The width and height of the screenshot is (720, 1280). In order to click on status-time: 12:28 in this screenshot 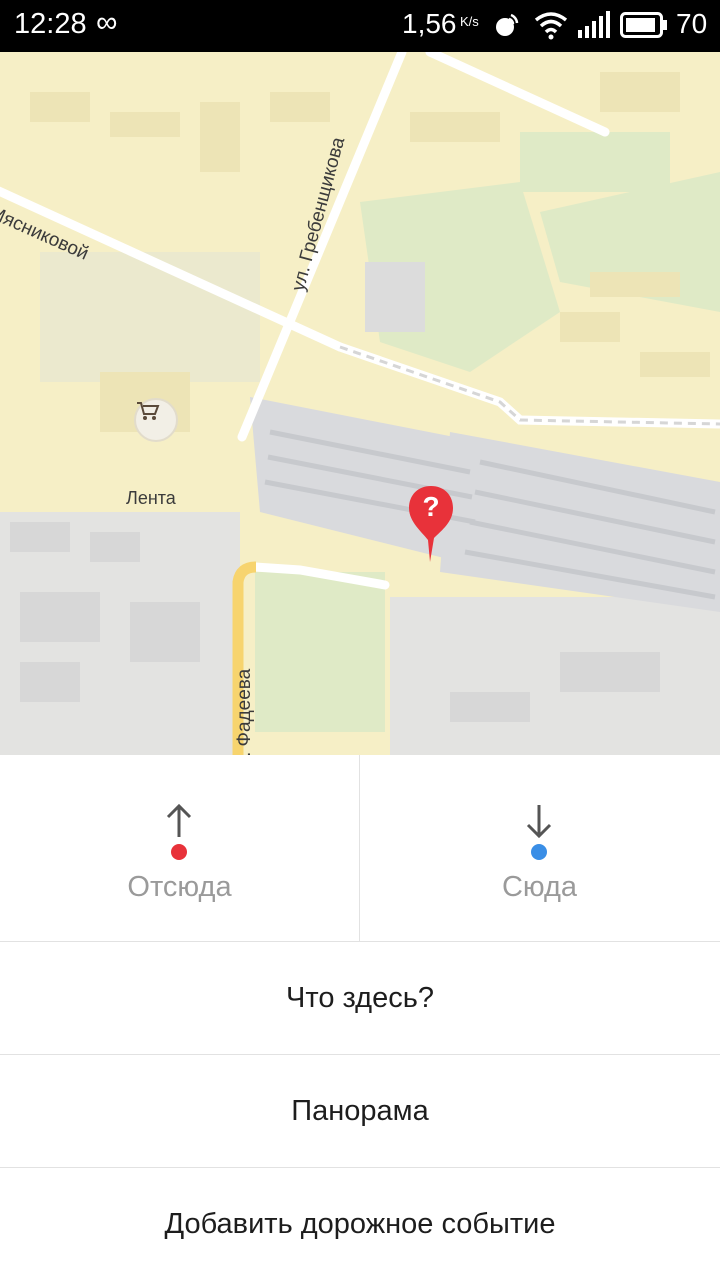, I will do `click(50, 24)`.